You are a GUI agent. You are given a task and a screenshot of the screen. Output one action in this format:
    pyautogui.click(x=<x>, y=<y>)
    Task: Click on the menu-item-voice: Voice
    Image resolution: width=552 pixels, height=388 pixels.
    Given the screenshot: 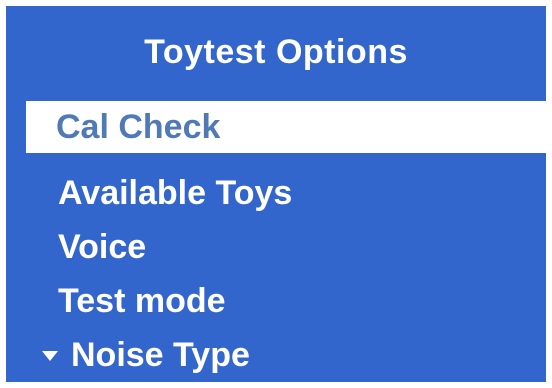 What is the action you would take?
    pyautogui.click(x=286, y=247)
    